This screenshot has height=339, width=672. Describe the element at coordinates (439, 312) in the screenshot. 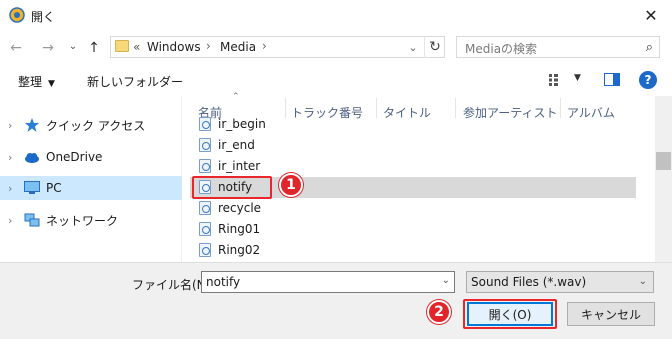

I see `step-2-badge: 2` at that location.